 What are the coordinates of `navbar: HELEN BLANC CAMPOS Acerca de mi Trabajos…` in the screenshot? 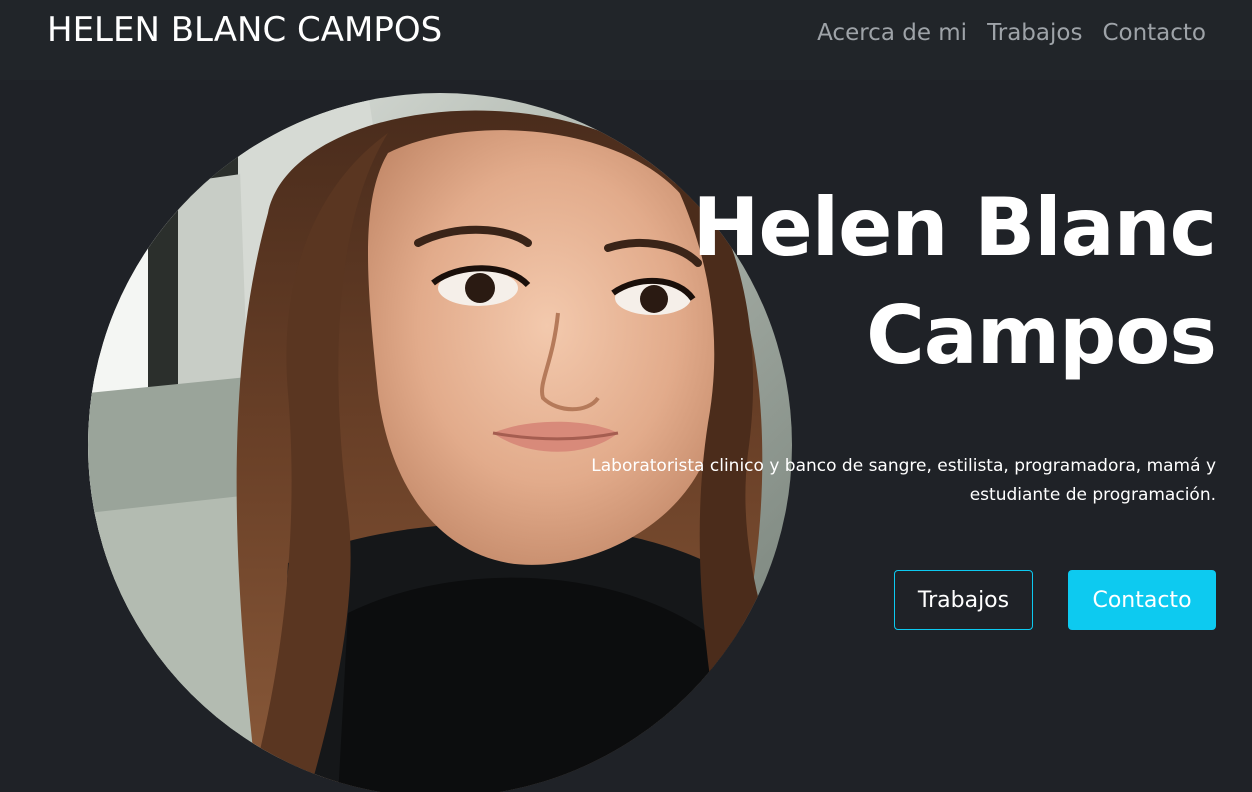 It's located at (626, 40).